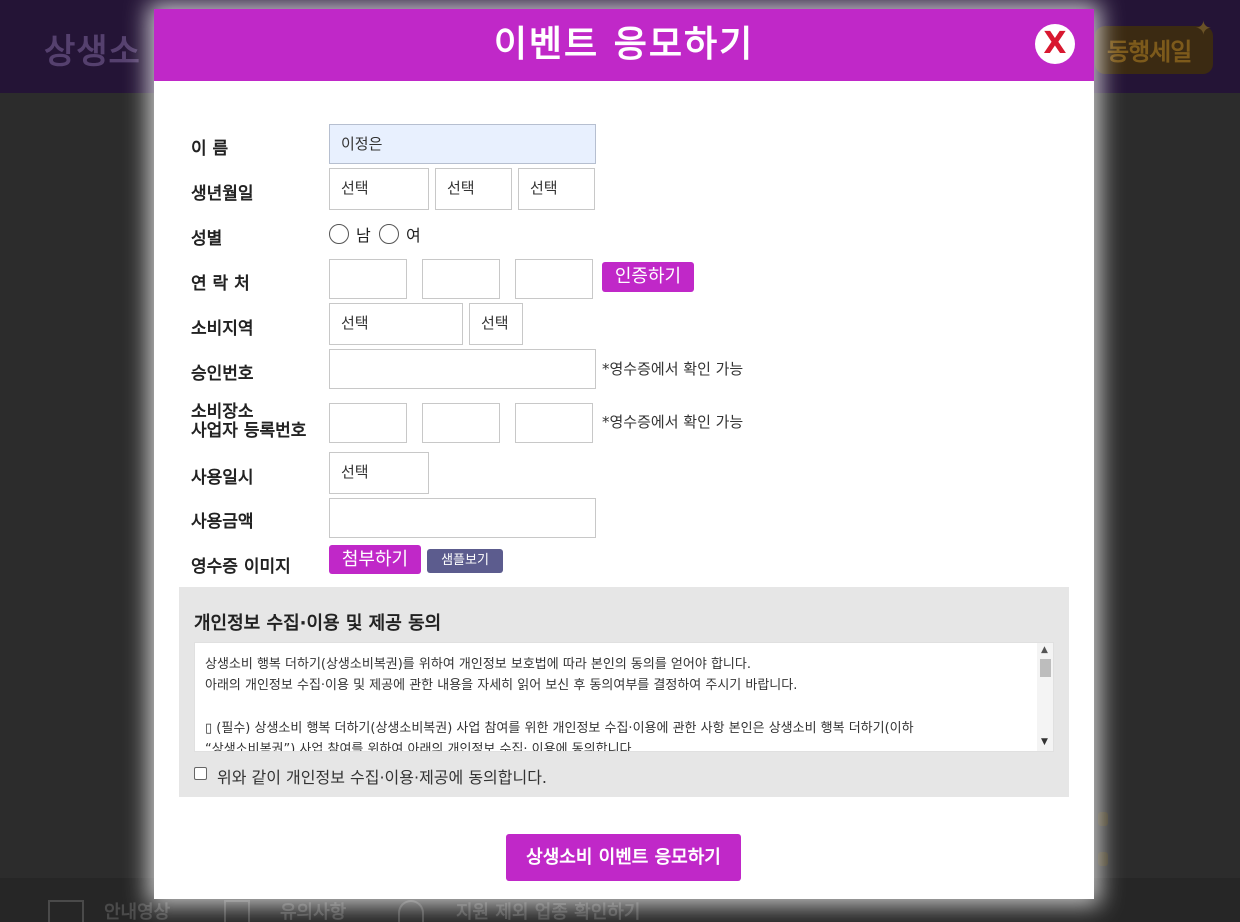  Describe the element at coordinates (673, 422) in the screenshot. I see `business-note: *영수증에서 확인 가능` at that location.